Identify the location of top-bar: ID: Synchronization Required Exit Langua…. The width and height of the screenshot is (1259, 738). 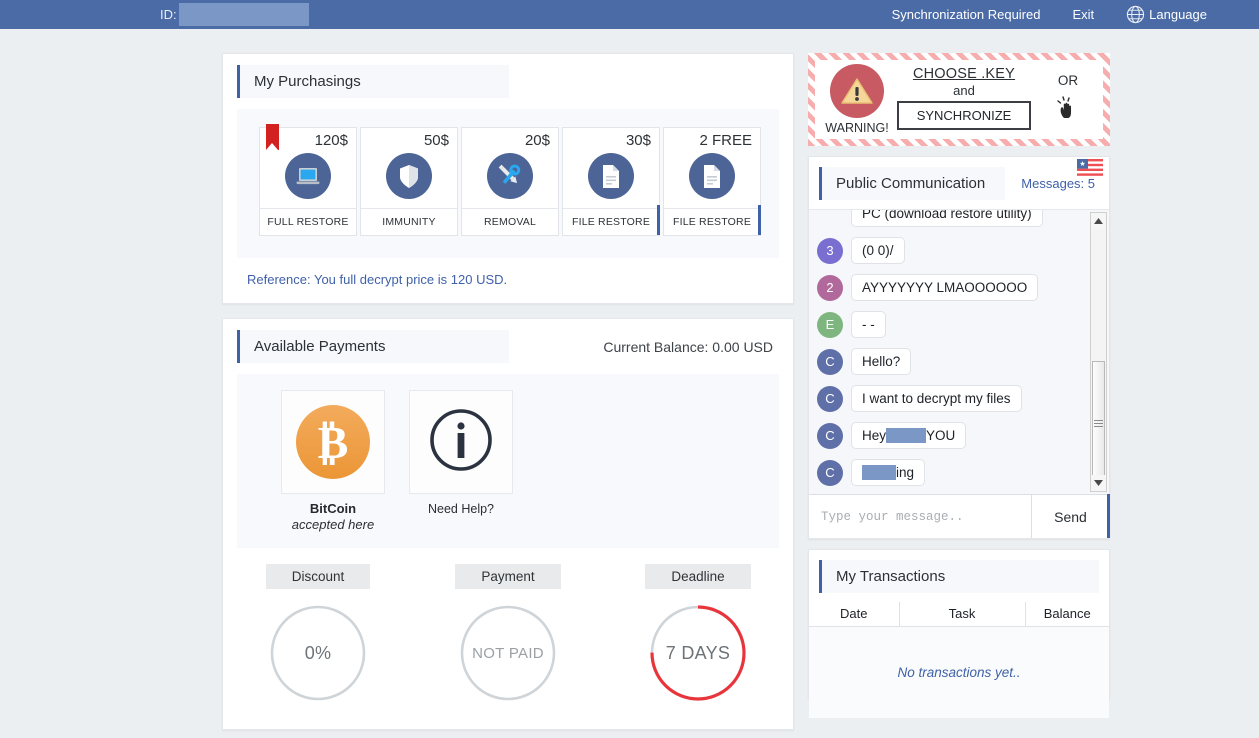
(629, 14).